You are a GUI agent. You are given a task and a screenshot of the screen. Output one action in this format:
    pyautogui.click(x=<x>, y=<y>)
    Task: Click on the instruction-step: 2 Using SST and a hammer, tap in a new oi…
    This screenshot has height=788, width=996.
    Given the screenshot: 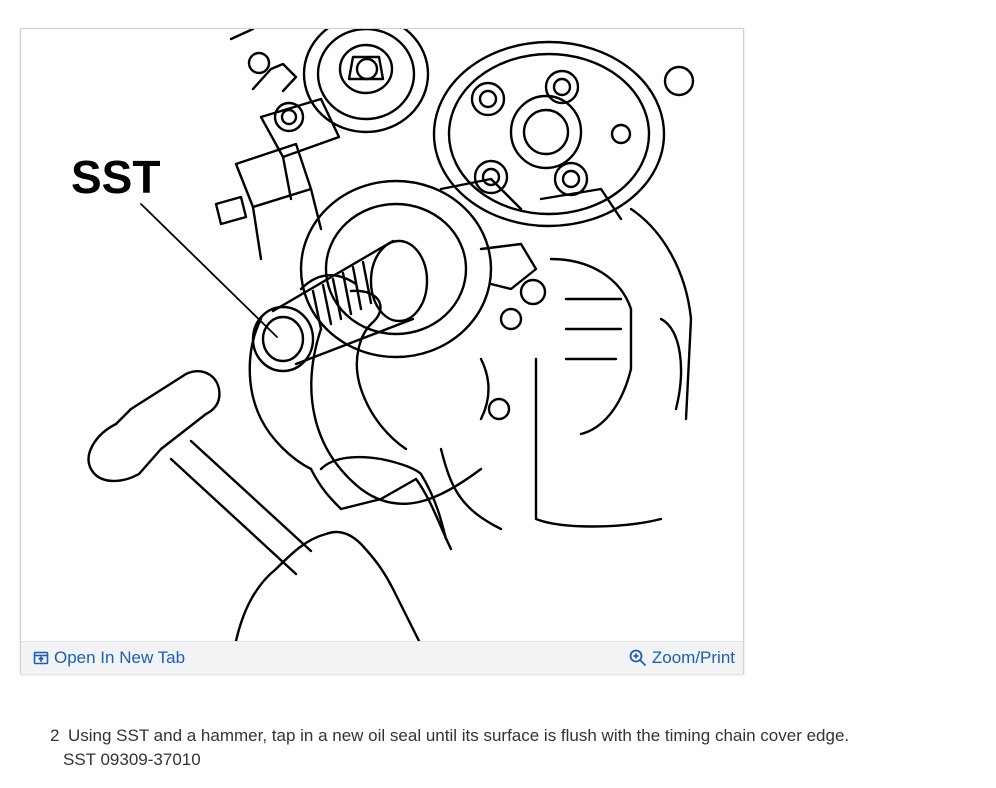 What is the action you would take?
    pyautogui.click(x=449, y=736)
    